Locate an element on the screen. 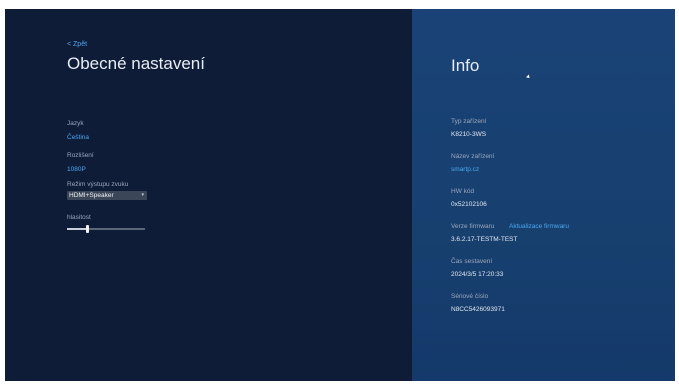 The width and height of the screenshot is (679, 384). build-time-value: 2024/3/5 17:20:33 is located at coordinates (477, 274).